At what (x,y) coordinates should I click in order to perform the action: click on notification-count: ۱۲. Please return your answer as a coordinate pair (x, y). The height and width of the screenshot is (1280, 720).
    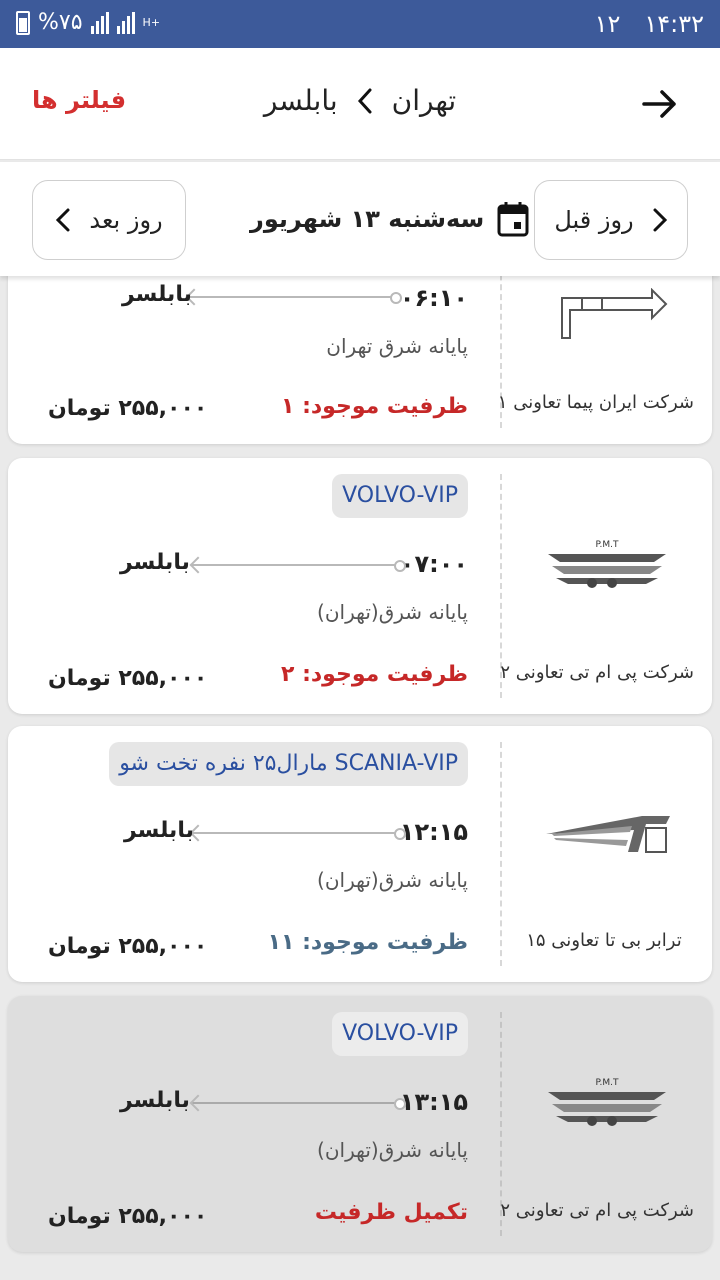
    Looking at the image, I should click on (607, 24).